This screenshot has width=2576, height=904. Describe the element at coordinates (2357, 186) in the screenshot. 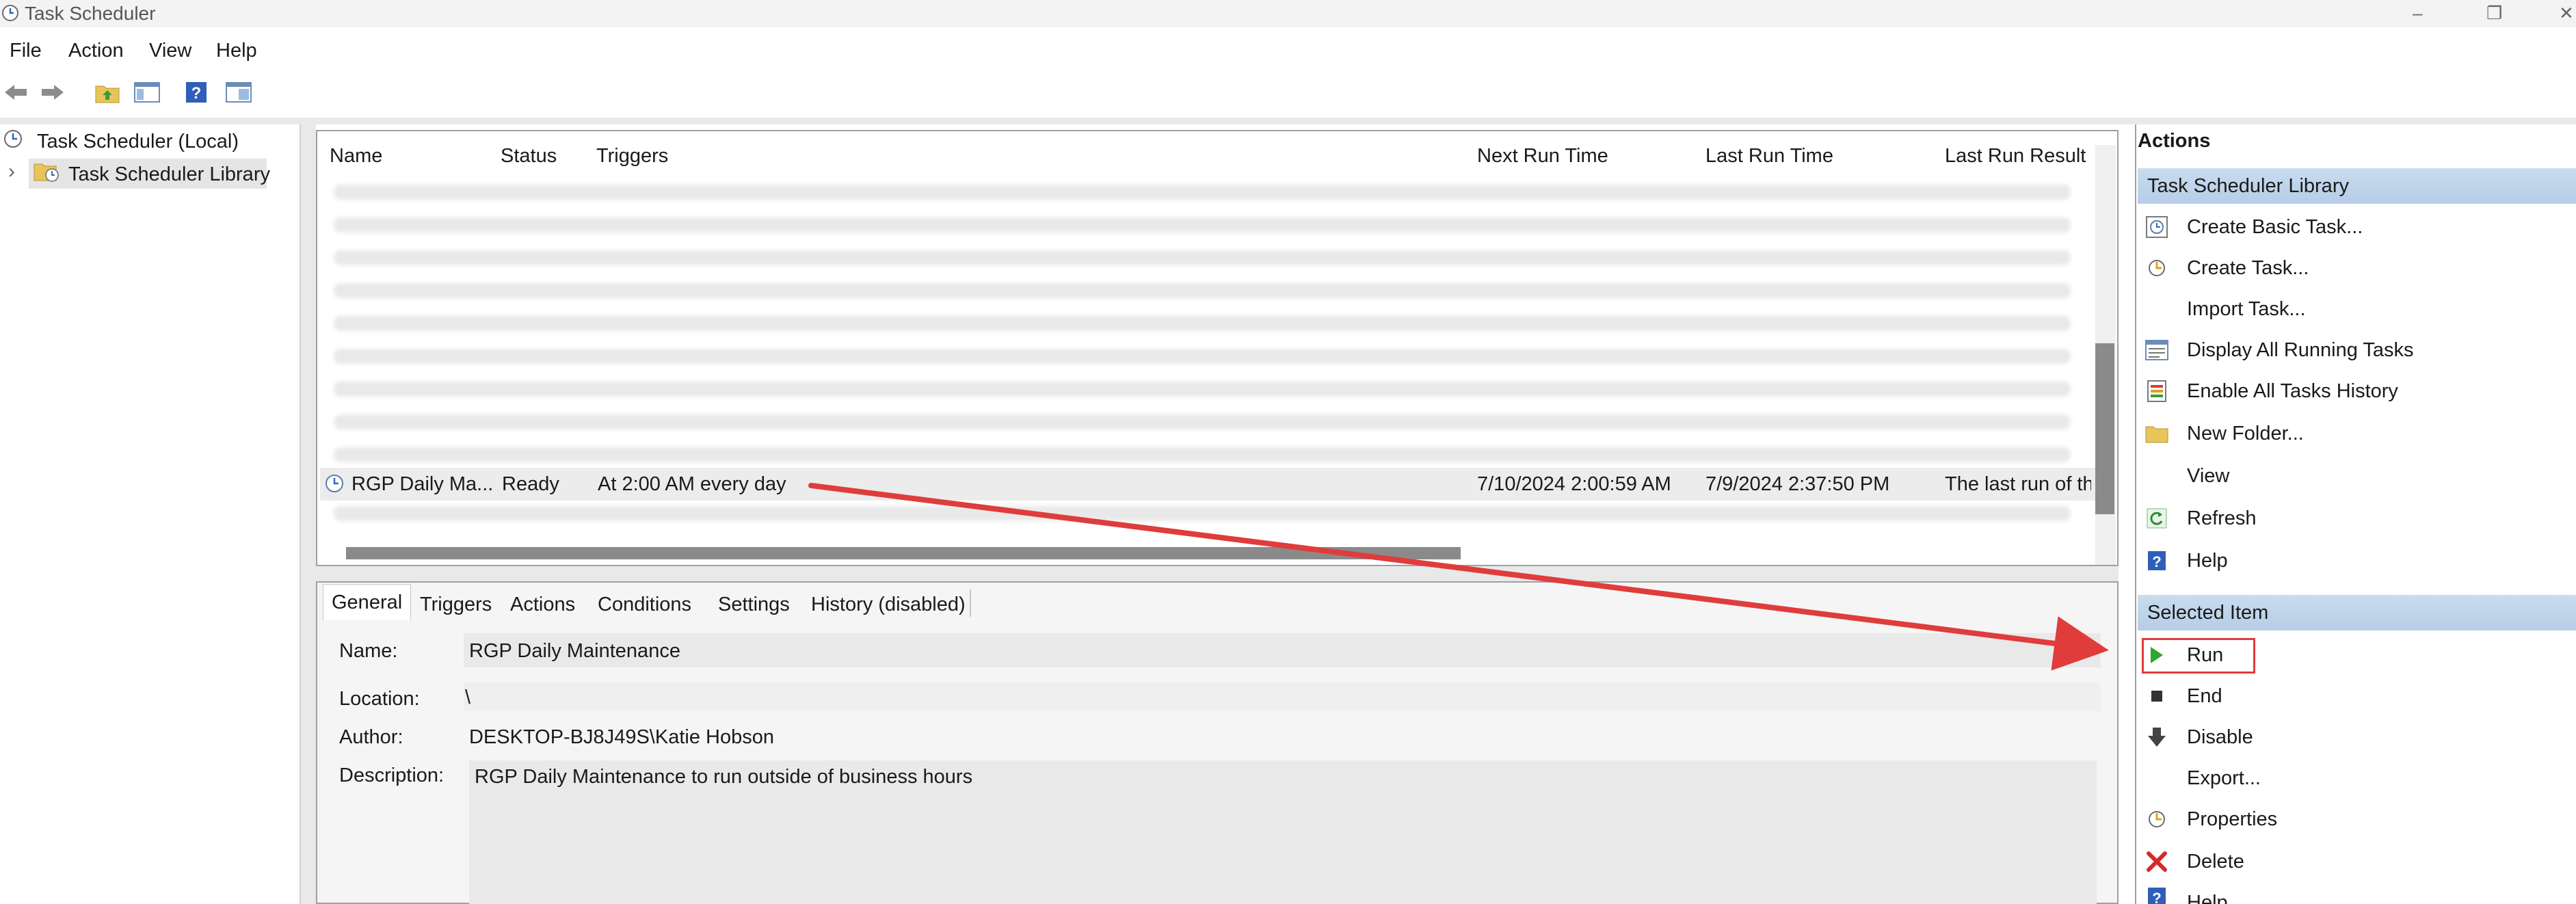

I see `section-header-library: Task Scheduler Library` at that location.